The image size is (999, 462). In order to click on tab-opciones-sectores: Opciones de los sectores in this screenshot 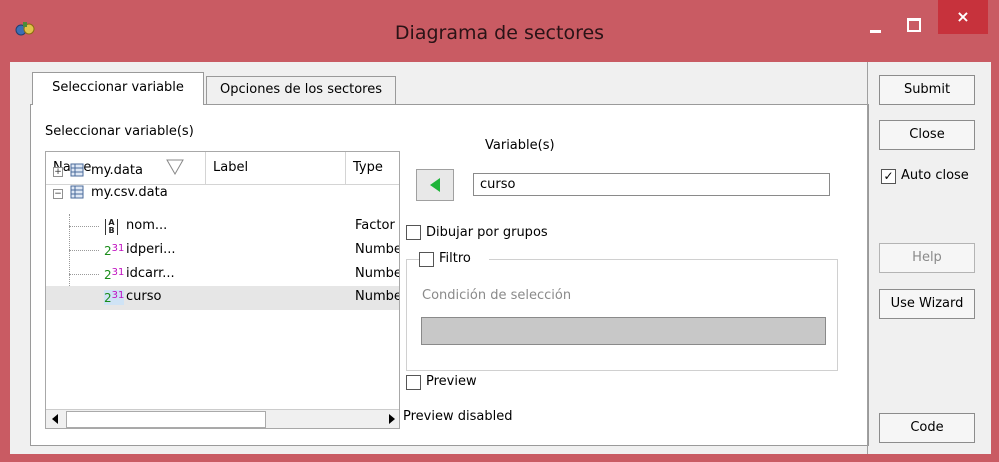, I will do `click(301, 90)`.